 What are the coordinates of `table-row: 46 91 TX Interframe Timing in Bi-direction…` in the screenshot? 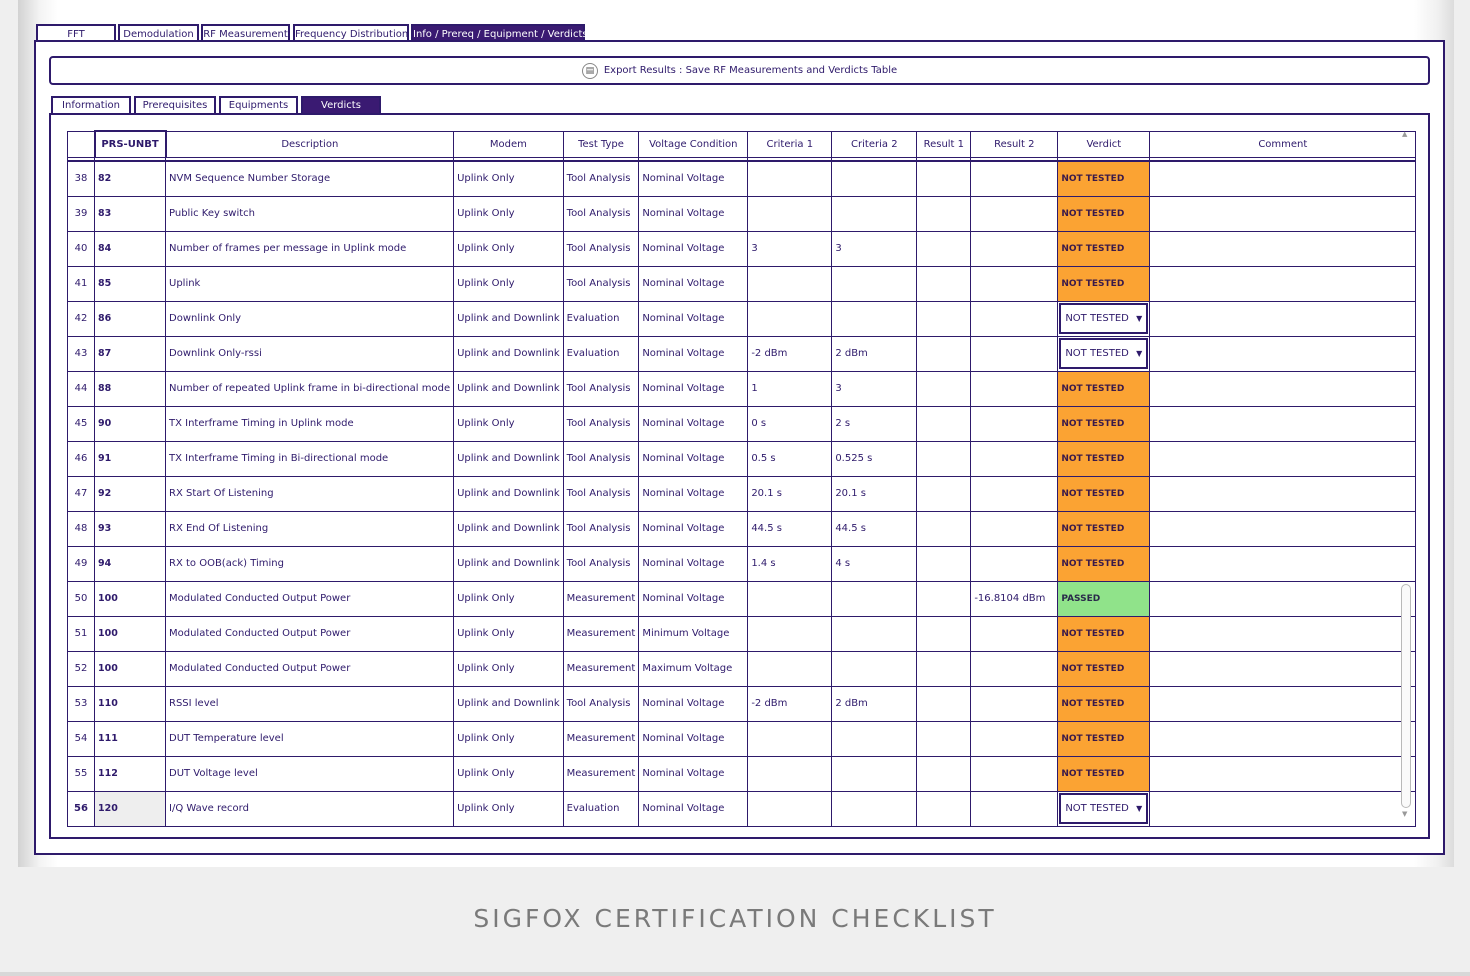 It's located at (742, 458).